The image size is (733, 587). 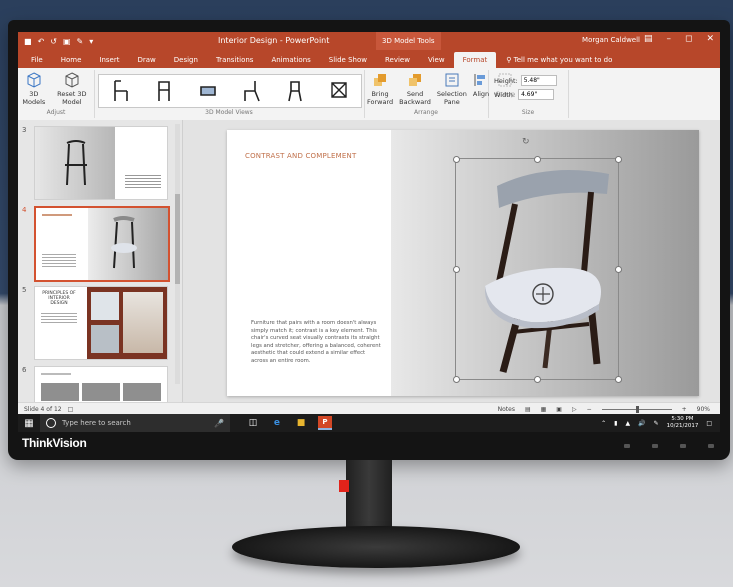 What do you see at coordinates (219, 423) in the screenshot?
I see `microphone-icon: 🎤` at bounding box center [219, 423].